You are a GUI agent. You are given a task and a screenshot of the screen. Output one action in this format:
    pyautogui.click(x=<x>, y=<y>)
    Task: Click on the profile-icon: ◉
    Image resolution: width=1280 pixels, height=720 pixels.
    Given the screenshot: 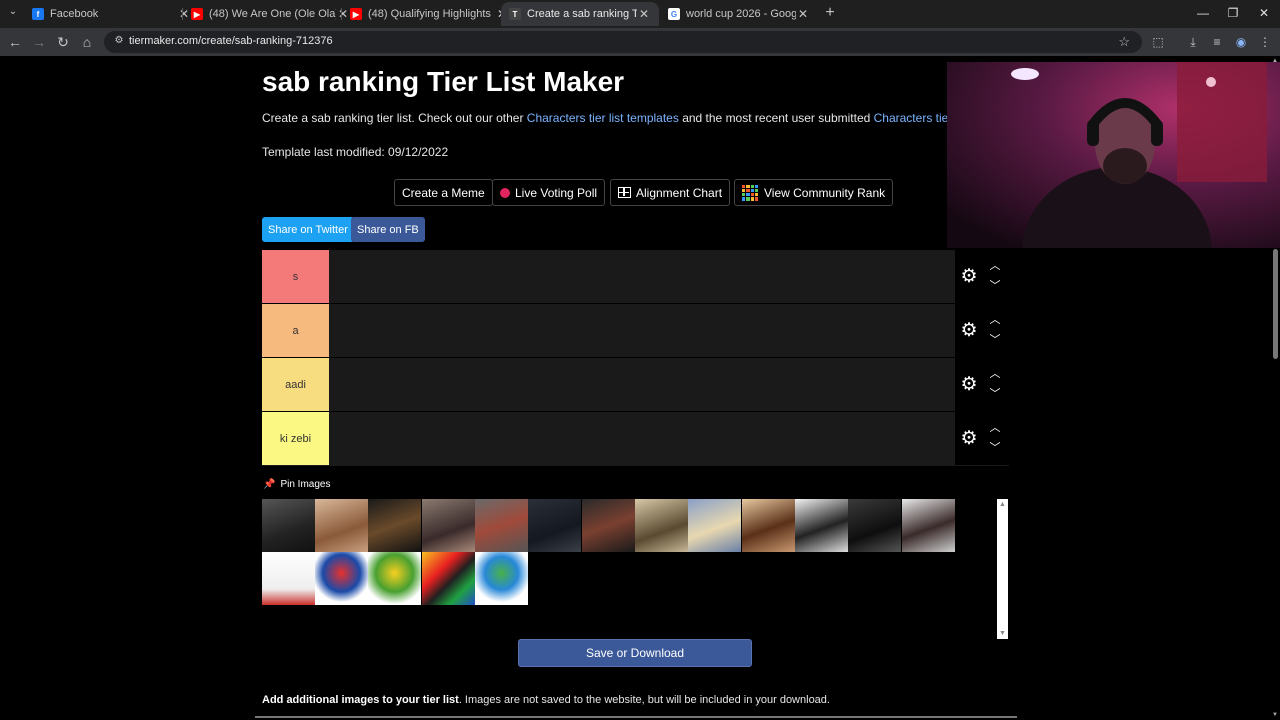 What is the action you would take?
    pyautogui.click(x=1241, y=42)
    